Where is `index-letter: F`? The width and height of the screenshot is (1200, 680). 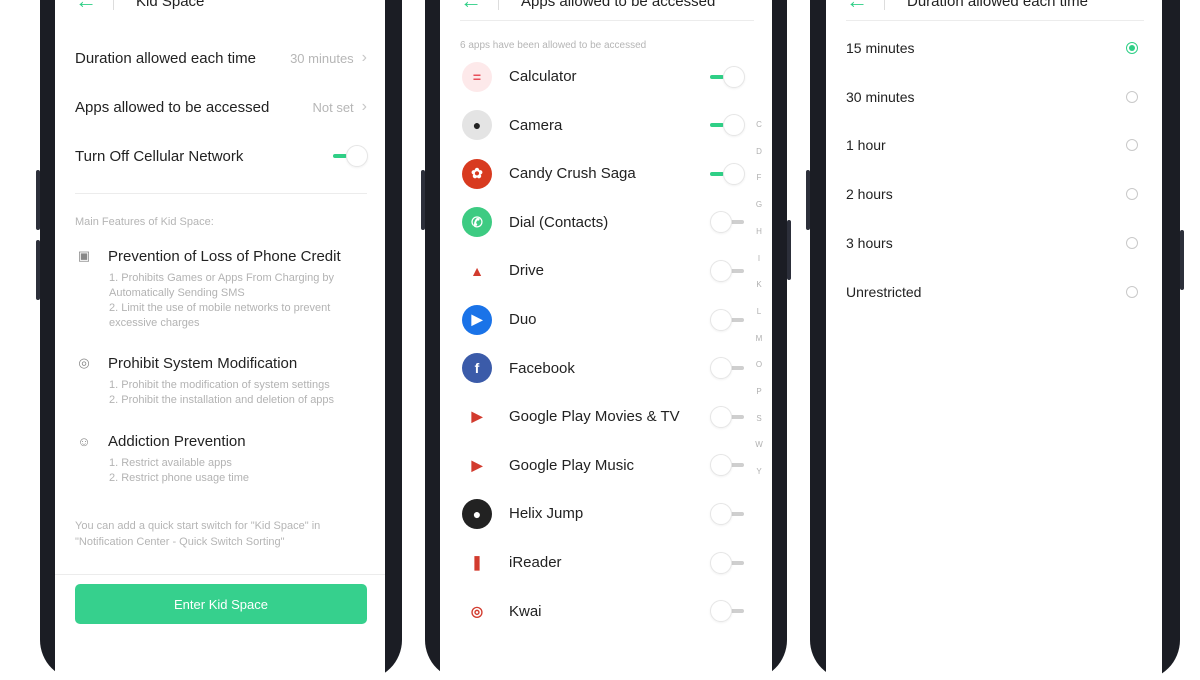 index-letter: F is located at coordinates (759, 177).